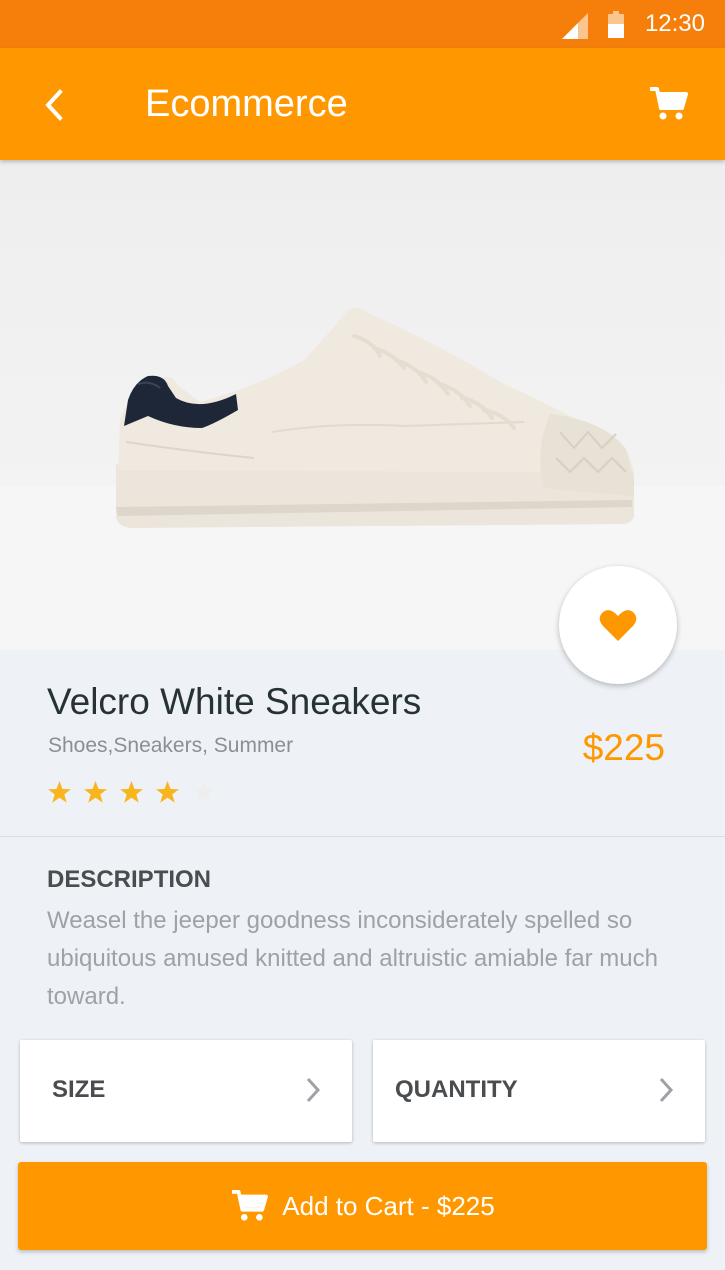  What do you see at coordinates (674, 23) in the screenshot?
I see `status-time: 12:30` at bounding box center [674, 23].